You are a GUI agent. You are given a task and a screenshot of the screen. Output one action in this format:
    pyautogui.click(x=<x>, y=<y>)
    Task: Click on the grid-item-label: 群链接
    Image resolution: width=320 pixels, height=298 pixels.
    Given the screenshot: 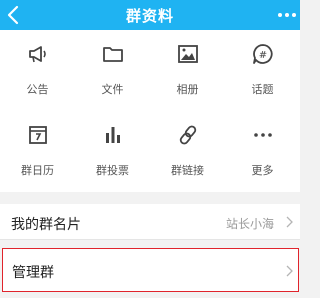 What is the action you would take?
    pyautogui.click(x=187, y=170)
    